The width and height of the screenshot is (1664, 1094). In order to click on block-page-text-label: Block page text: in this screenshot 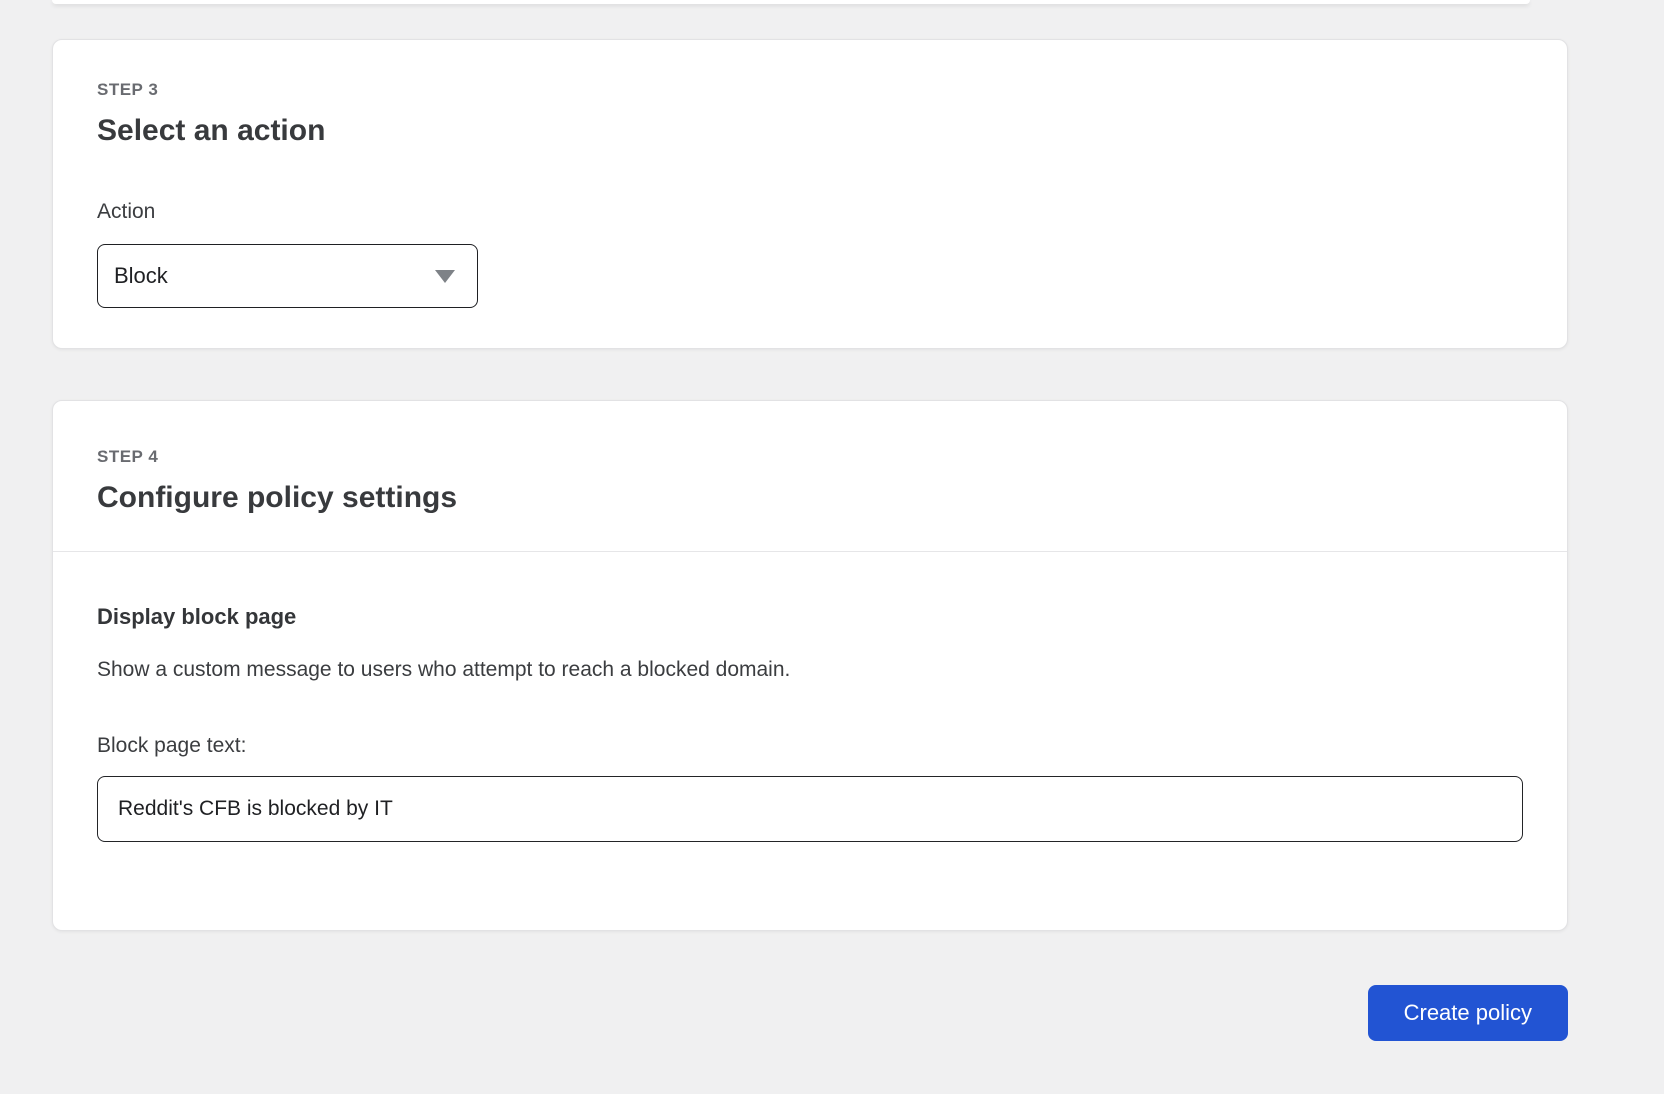, I will do `click(172, 745)`.